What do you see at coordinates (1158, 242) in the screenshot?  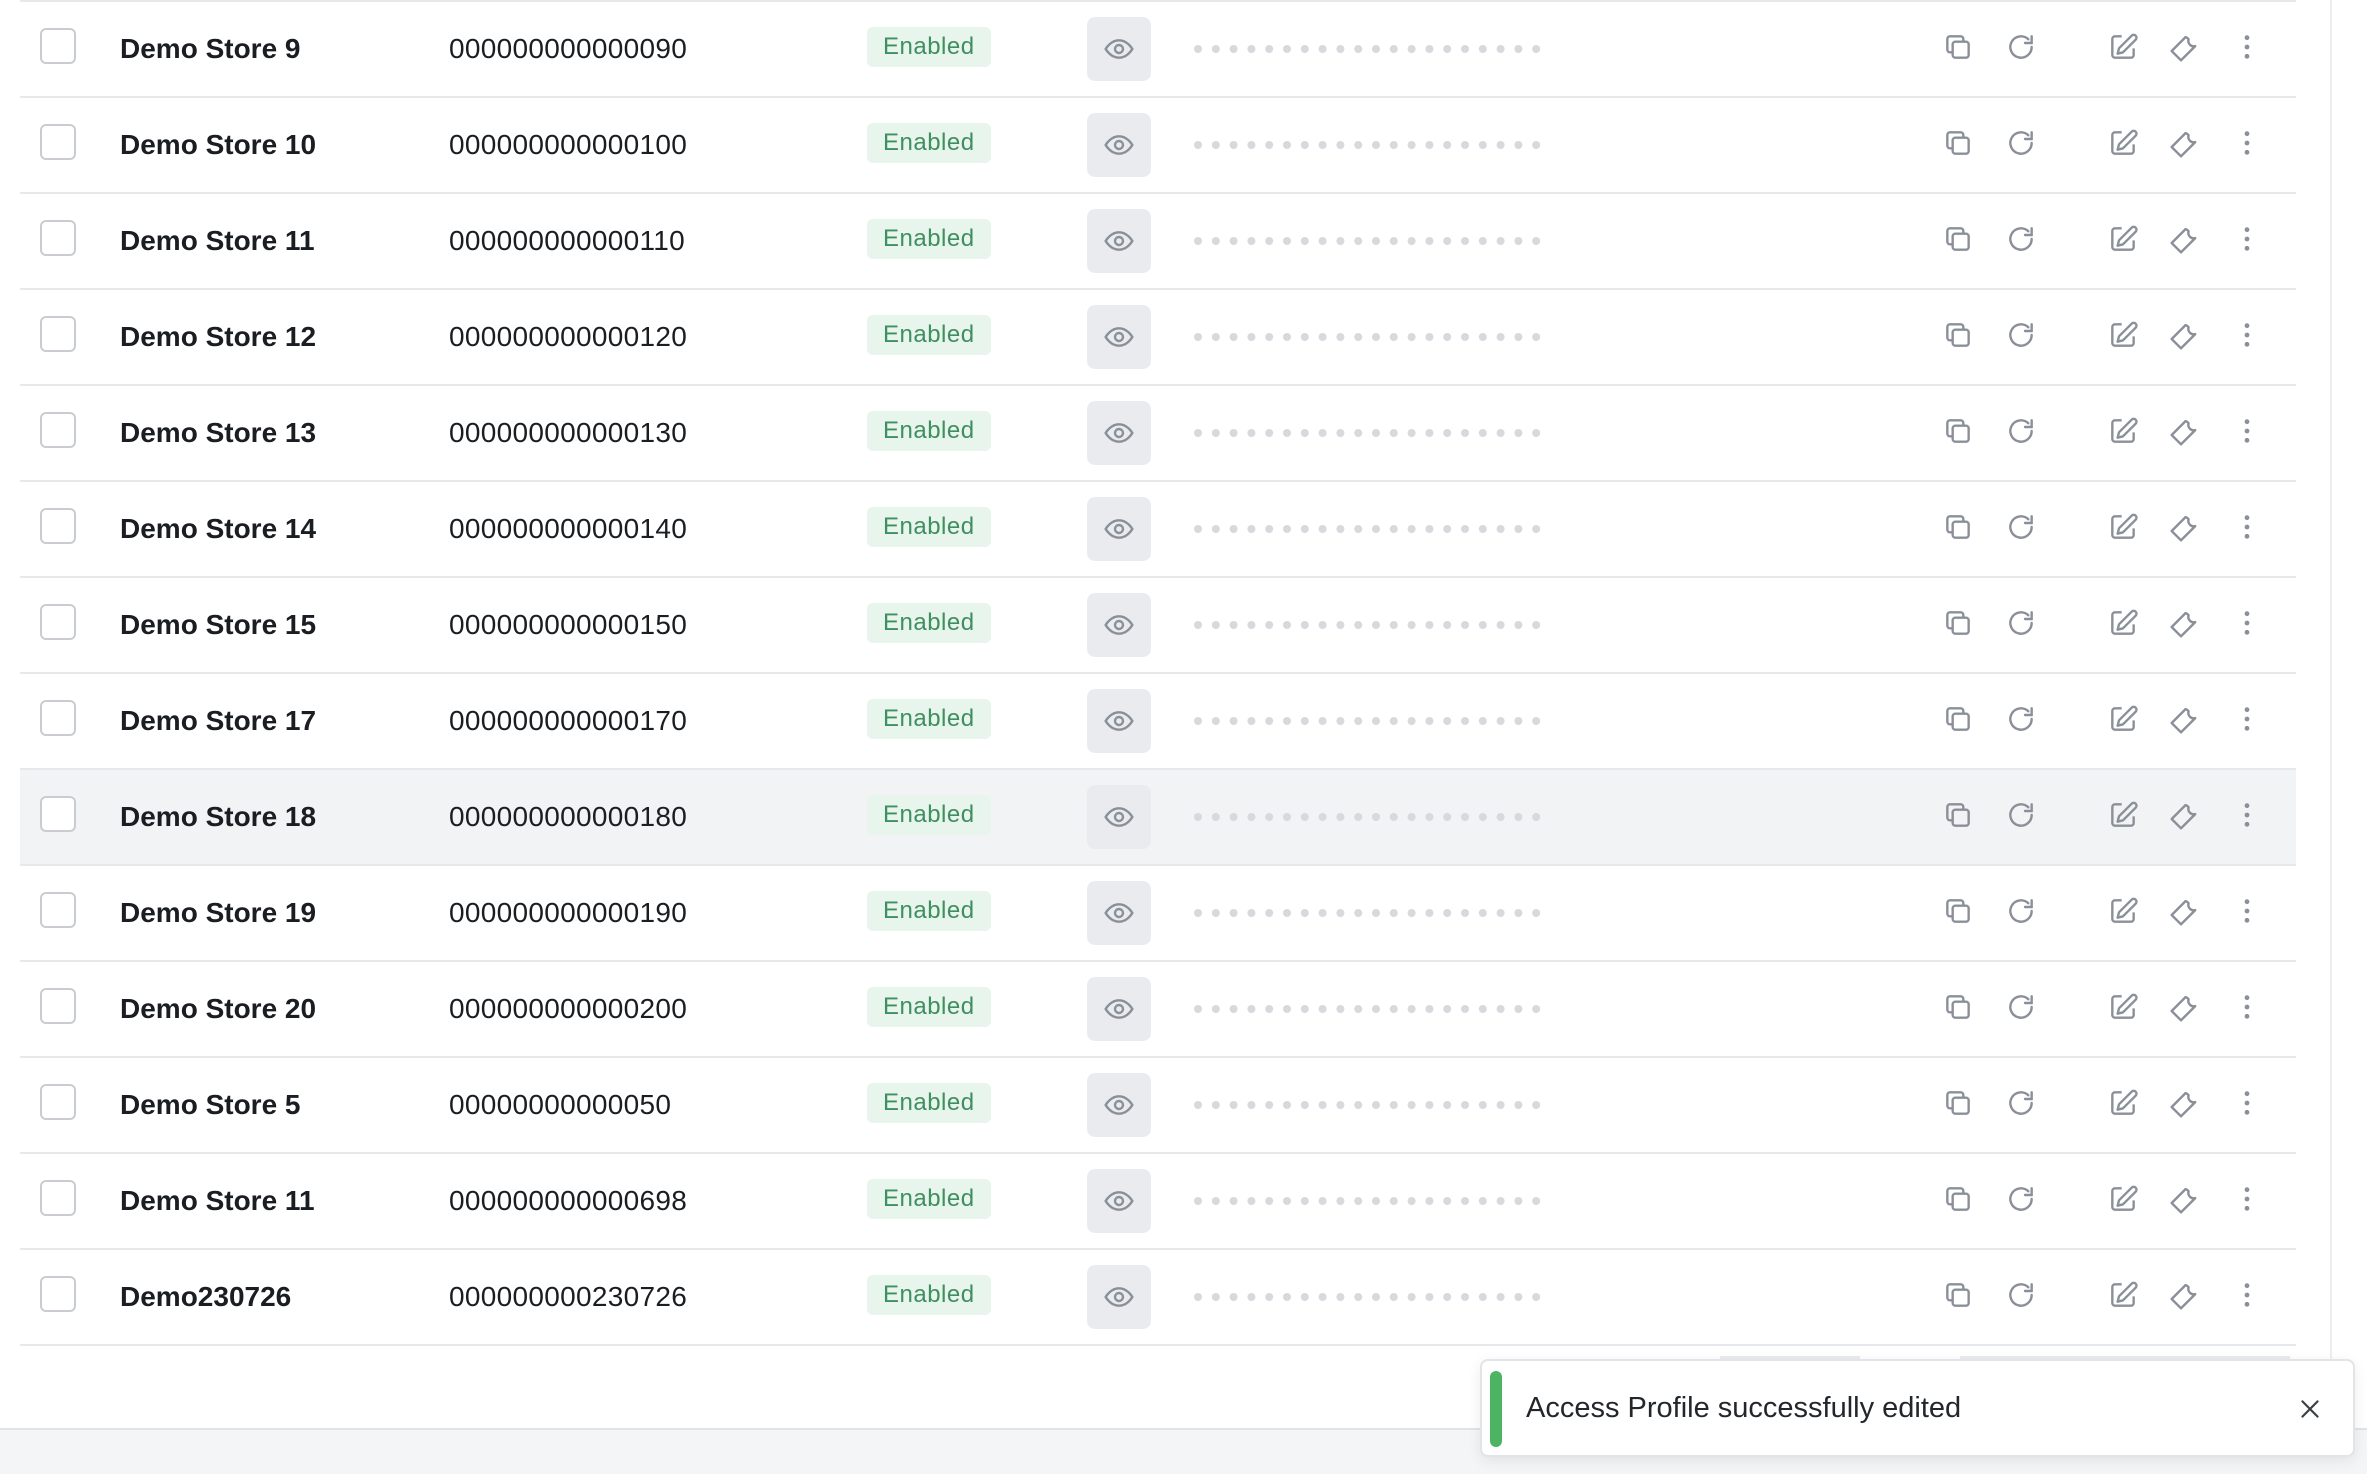 I see `table-row: Demo Store 11 000000000000110 Enabled` at bounding box center [1158, 242].